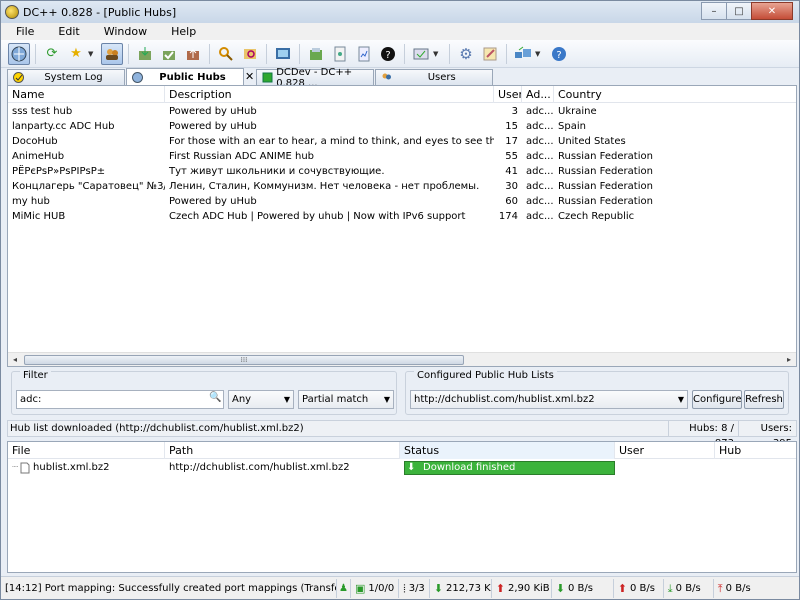 The height and width of the screenshot is (600, 800). What do you see at coordinates (86, 450) in the screenshot?
I see `column-file: File` at bounding box center [86, 450].